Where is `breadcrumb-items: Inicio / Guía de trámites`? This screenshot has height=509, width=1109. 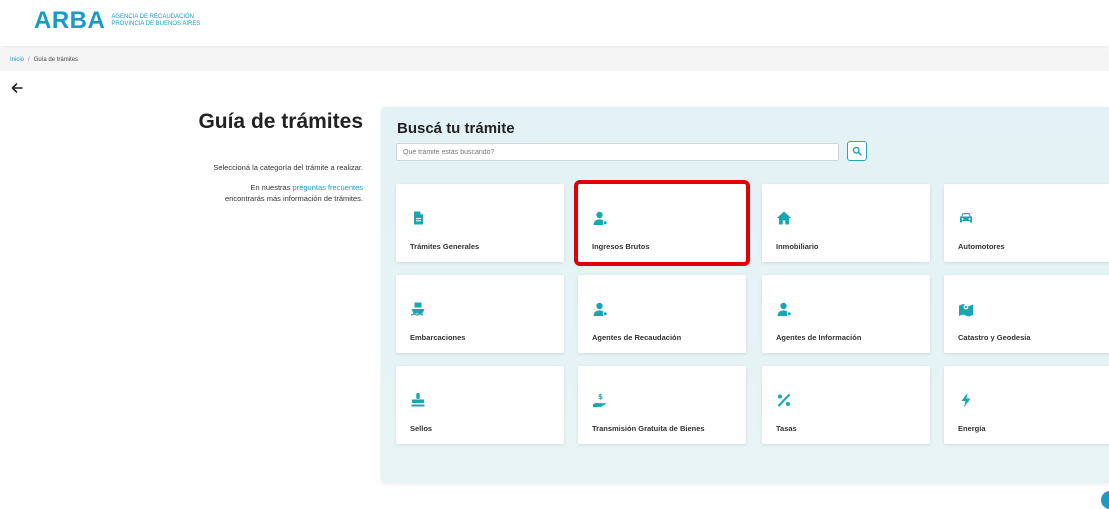
breadcrumb-items: Inicio / Guía de trámites is located at coordinates (44, 60).